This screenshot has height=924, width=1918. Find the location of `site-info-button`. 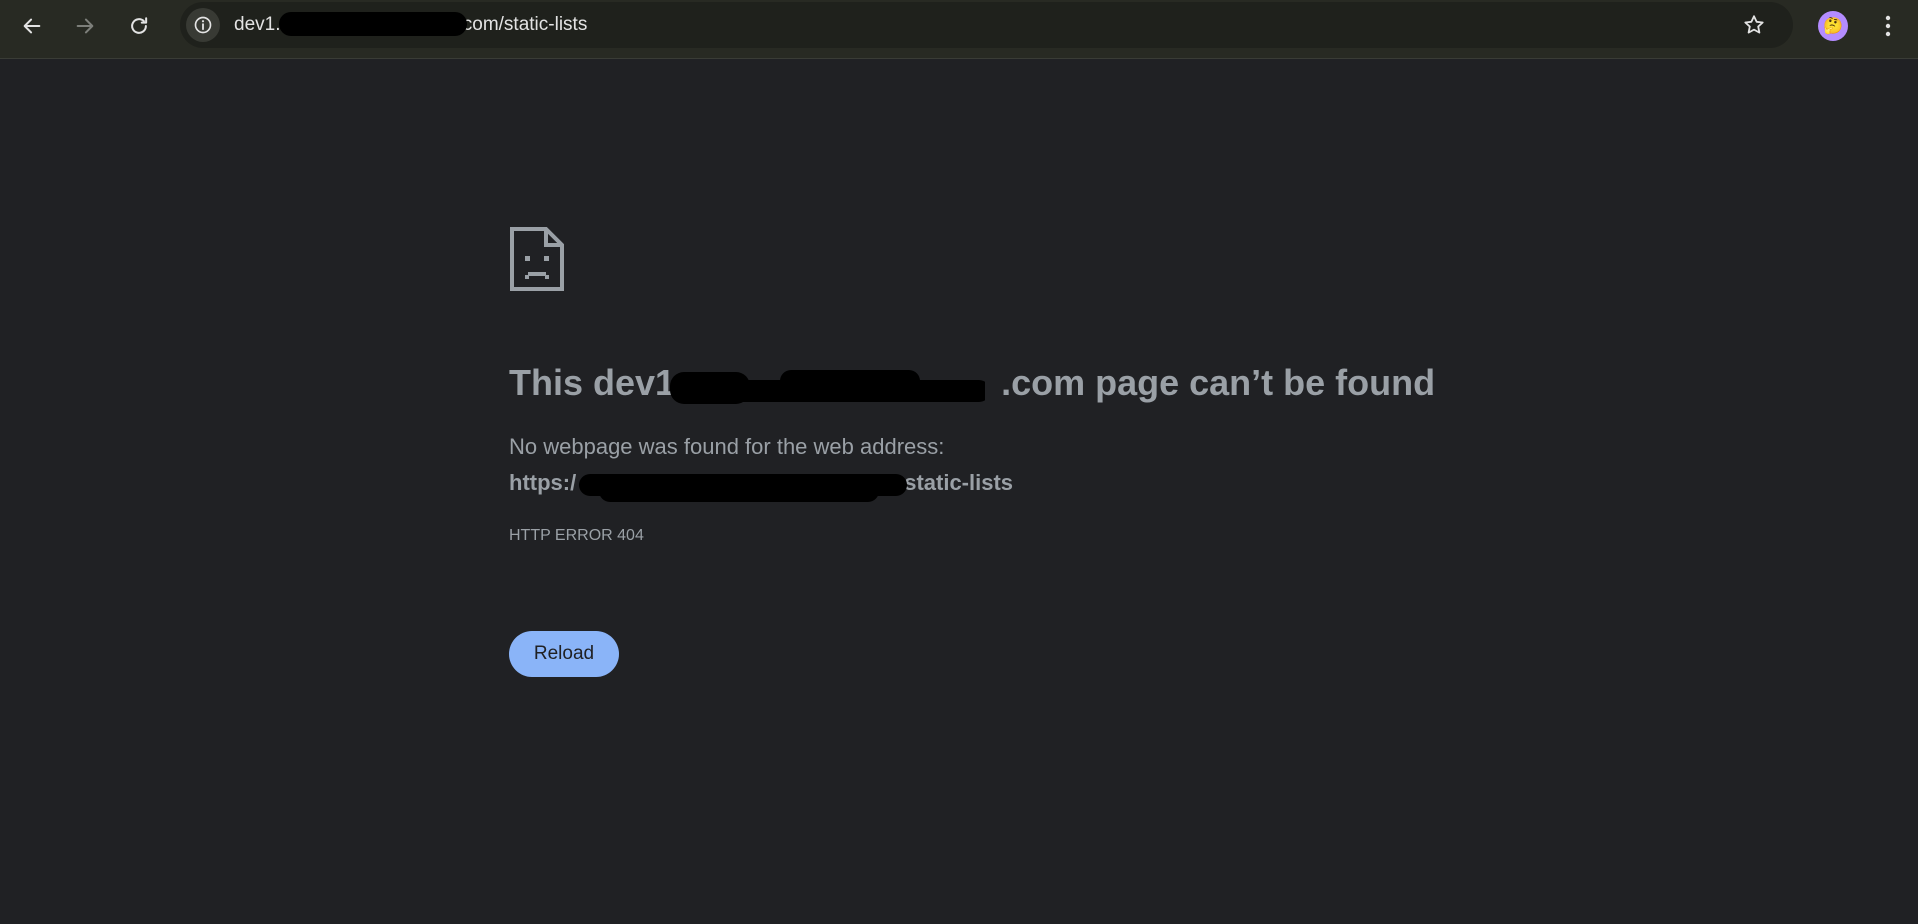

site-info-button is located at coordinates (203, 25).